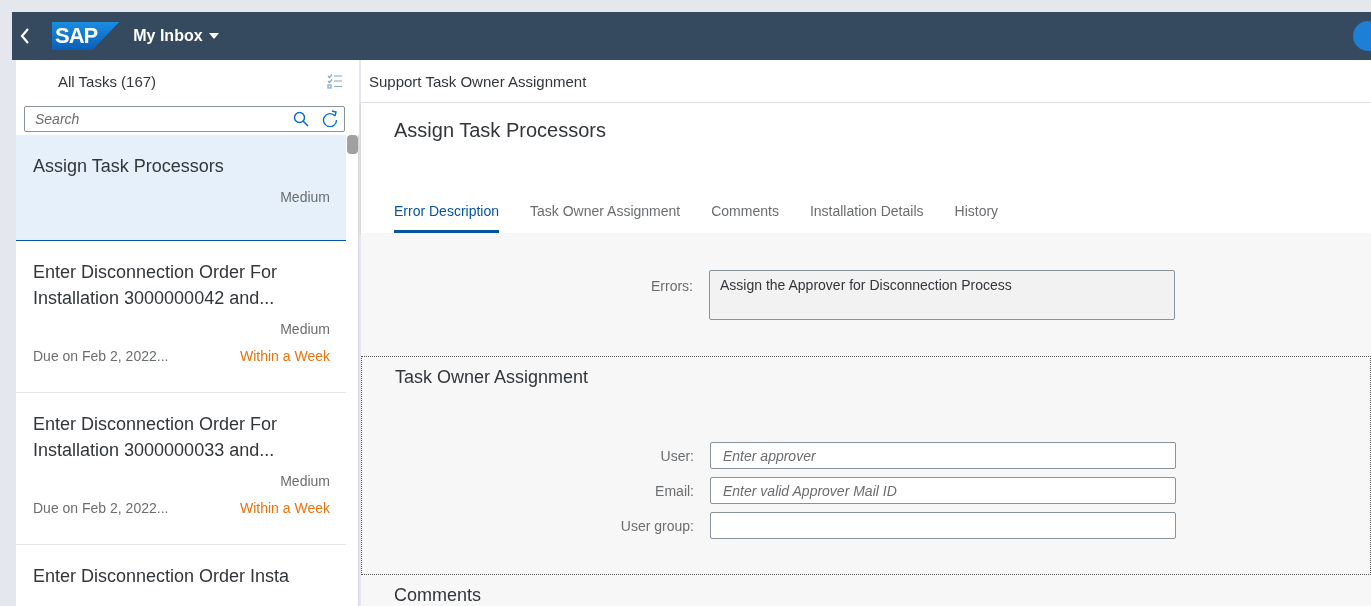  What do you see at coordinates (25, 36) in the screenshot?
I see `back-icon` at bounding box center [25, 36].